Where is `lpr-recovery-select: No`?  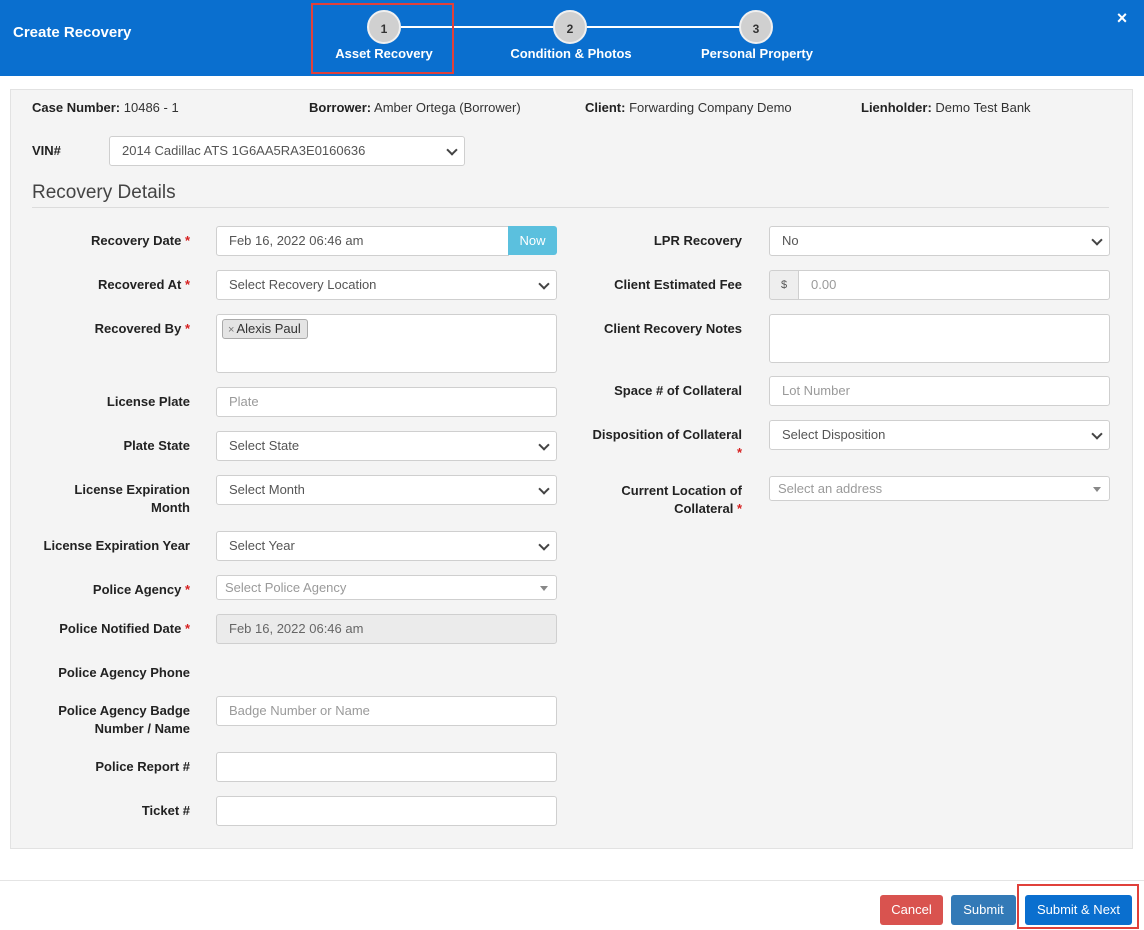 lpr-recovery-select: No is located at coordinates (939, 241).